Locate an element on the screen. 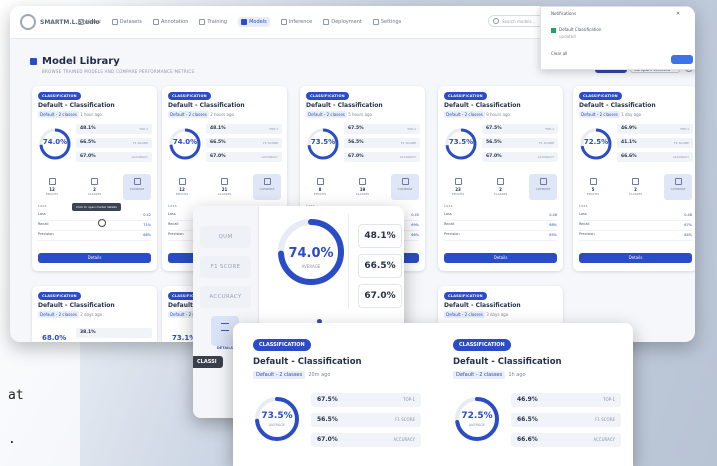 The image size is (717, 466). epochs-icon is located at coordinates (593, 181).